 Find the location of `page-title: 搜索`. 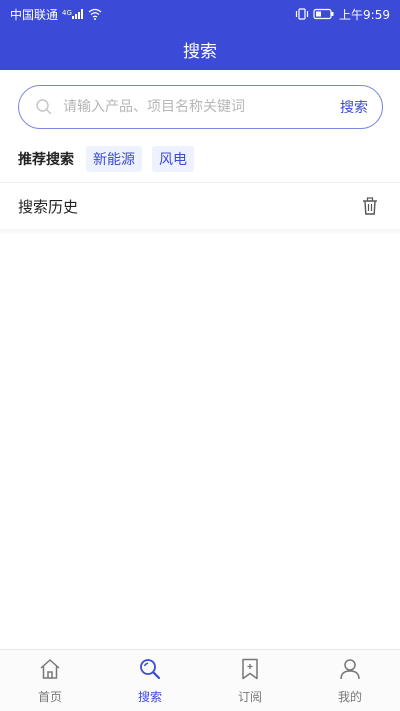

page-title: 搜索 is located at coordinates (200, 51).